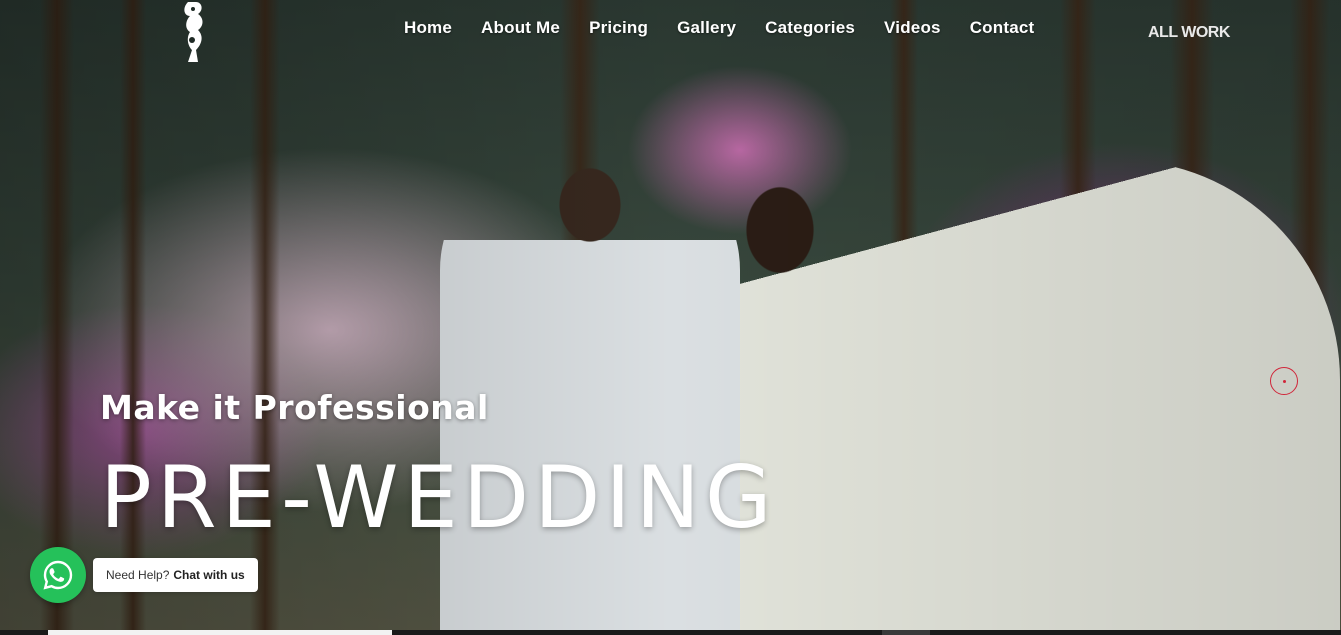  What do you see at coordinates (618, 28) in the screenshot?
I see `nav-pricing: Pricing` at bounding box center [618, 28].